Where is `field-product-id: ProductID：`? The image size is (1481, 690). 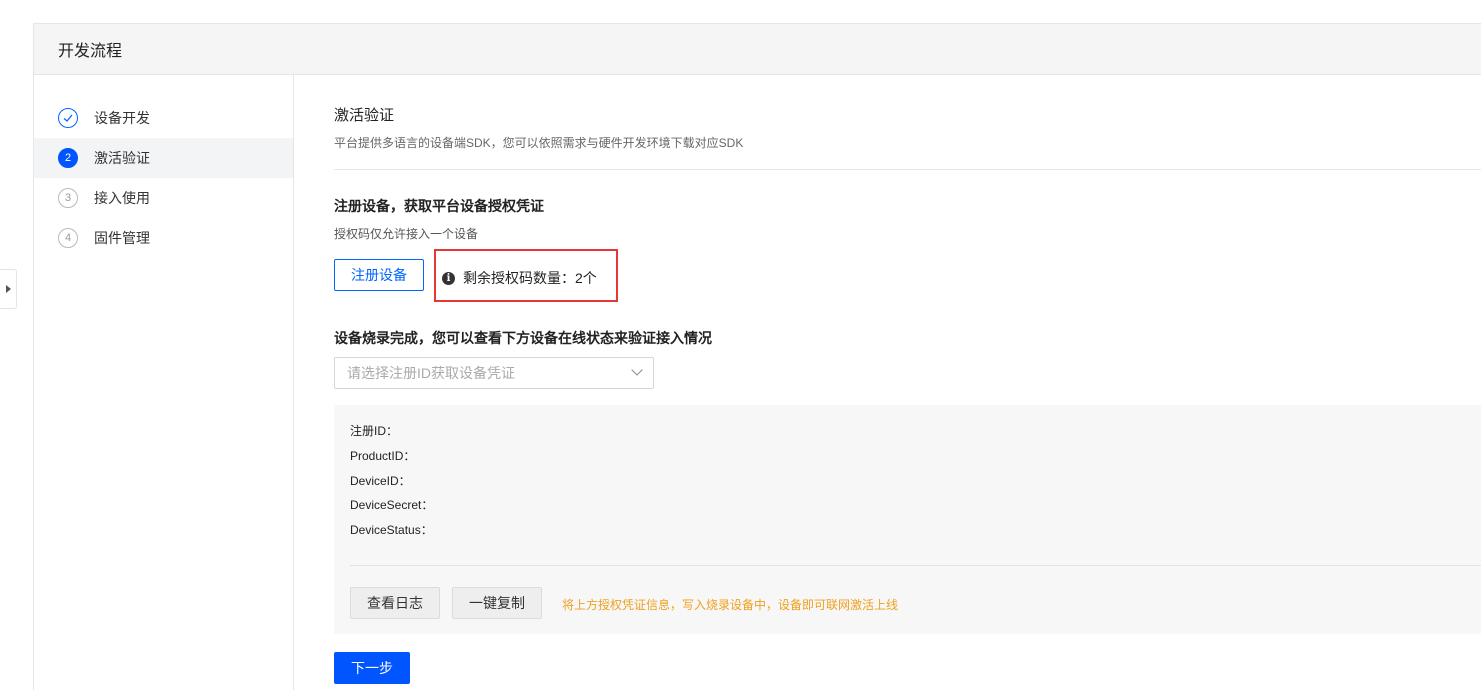
field-product-id: ProductID： is located at coordinates (383, 455).